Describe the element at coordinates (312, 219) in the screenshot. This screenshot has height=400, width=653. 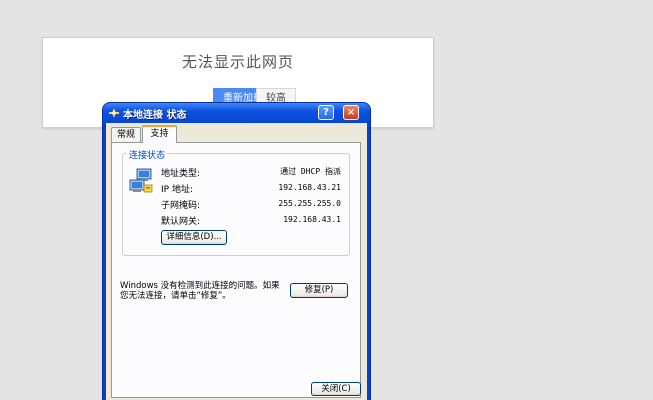
I see `default-gateway-value: 192.168.43.1` at that location.